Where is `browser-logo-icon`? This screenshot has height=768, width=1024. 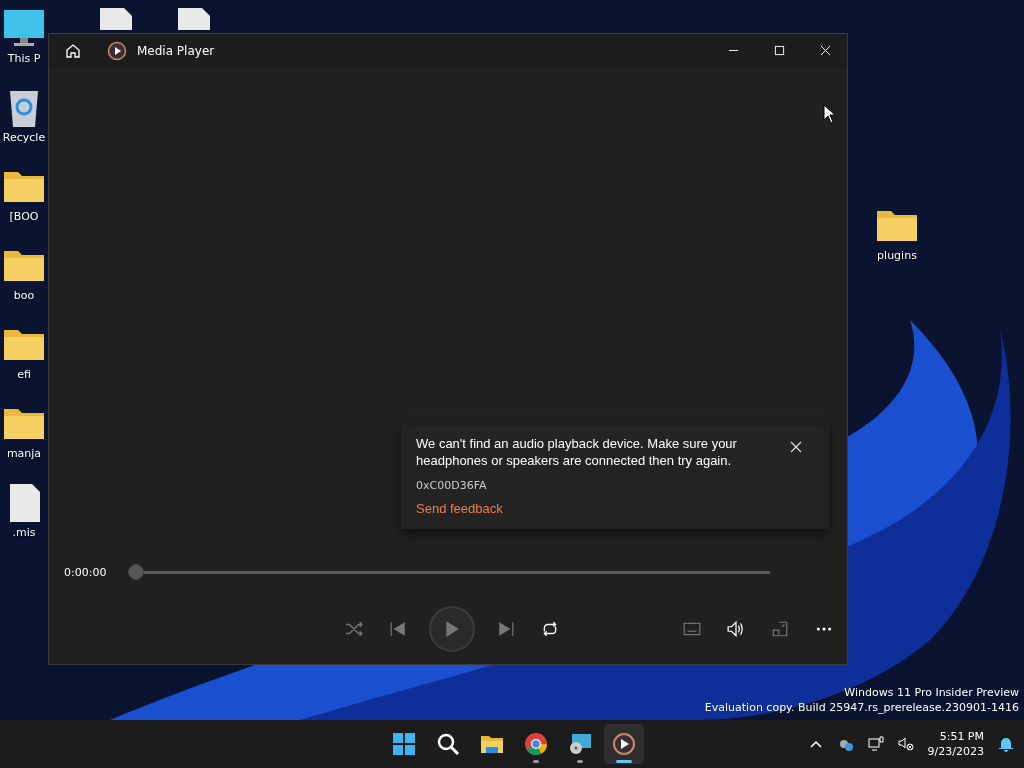
browser-logo-icon is located at coordinates (536, 744).